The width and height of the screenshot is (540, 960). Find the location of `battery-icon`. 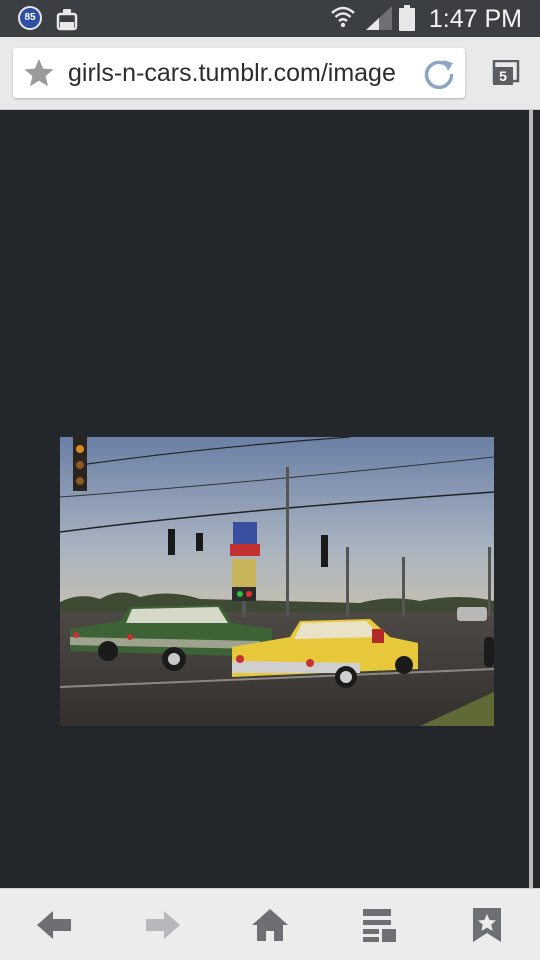

battery-icon is located at coordinates (407, 18).